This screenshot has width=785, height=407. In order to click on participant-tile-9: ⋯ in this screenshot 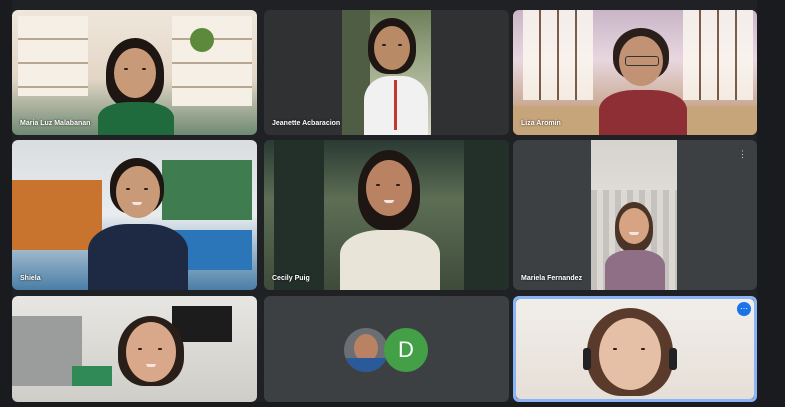, I will do `click(635, 349)`.